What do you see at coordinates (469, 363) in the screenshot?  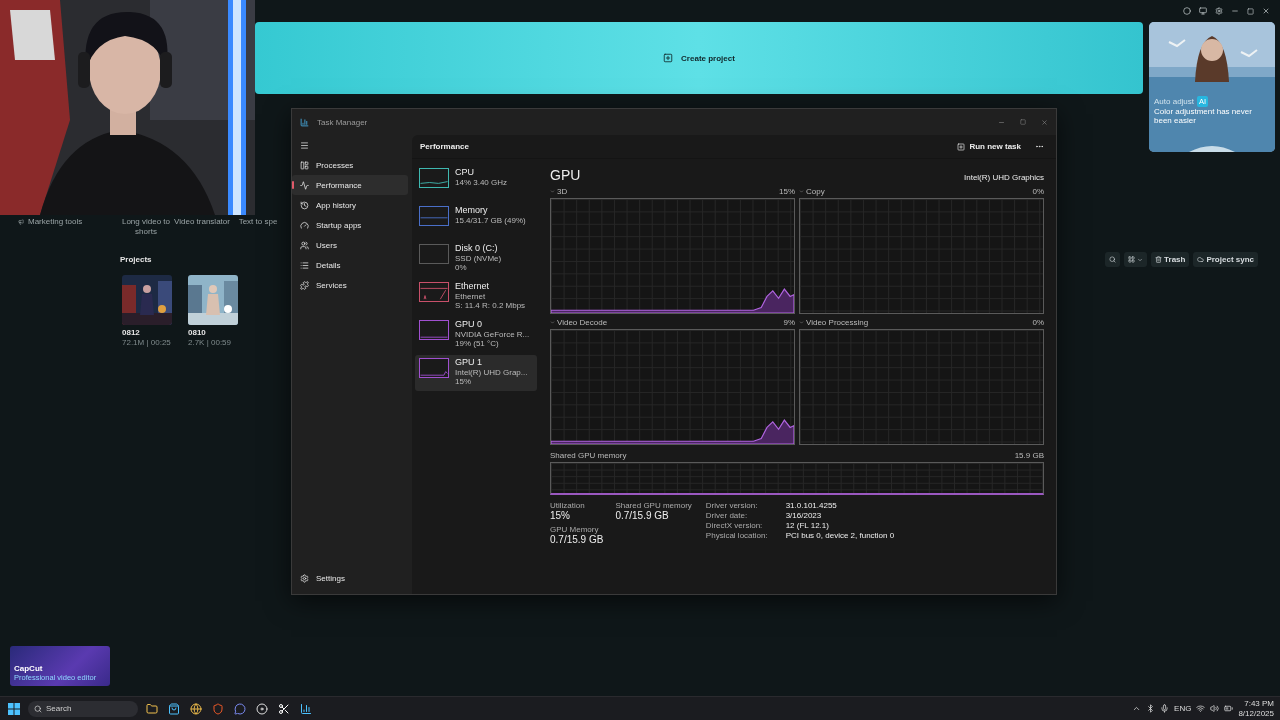 I see `resource-name: GPU 1` at bounding box center [469, 363].